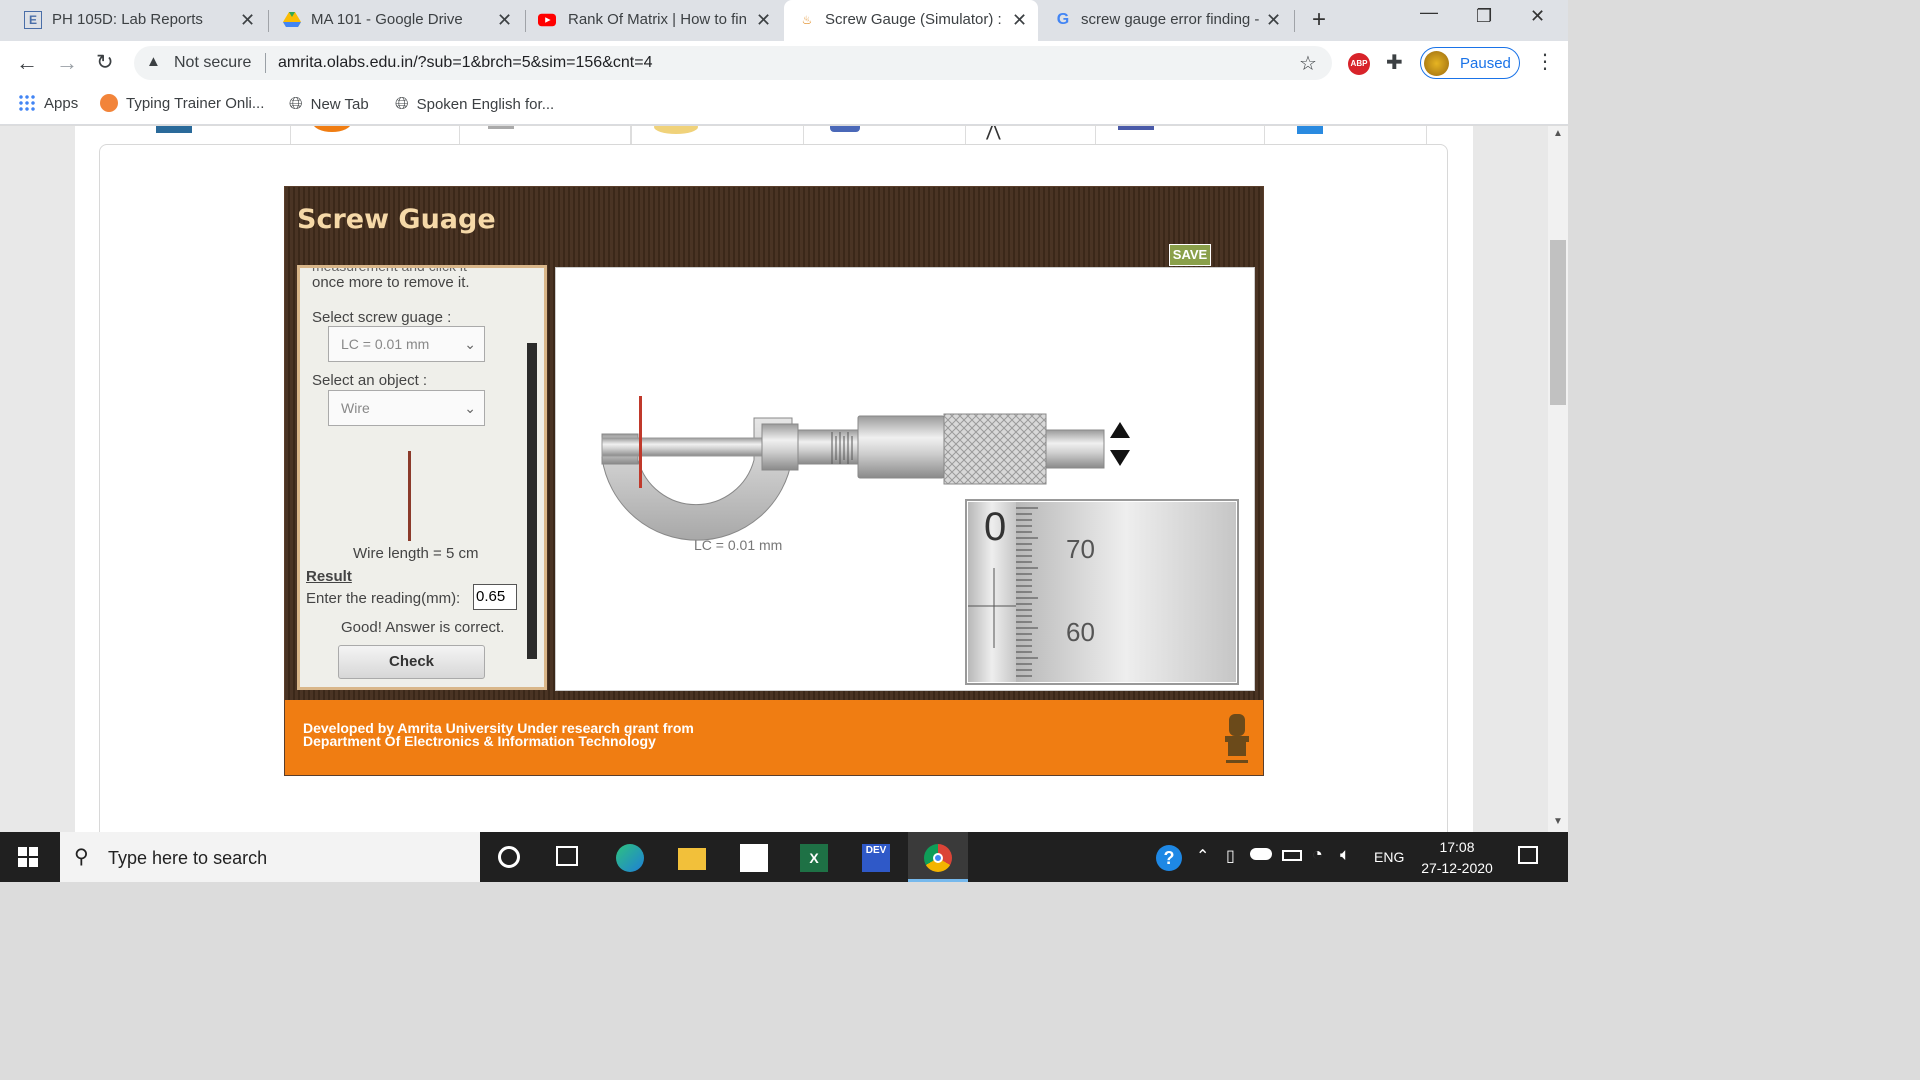 The height and width of the screenshot is (1080, 1920). I want to click on volume-icon: 🔈︎, so click(1345, 855).